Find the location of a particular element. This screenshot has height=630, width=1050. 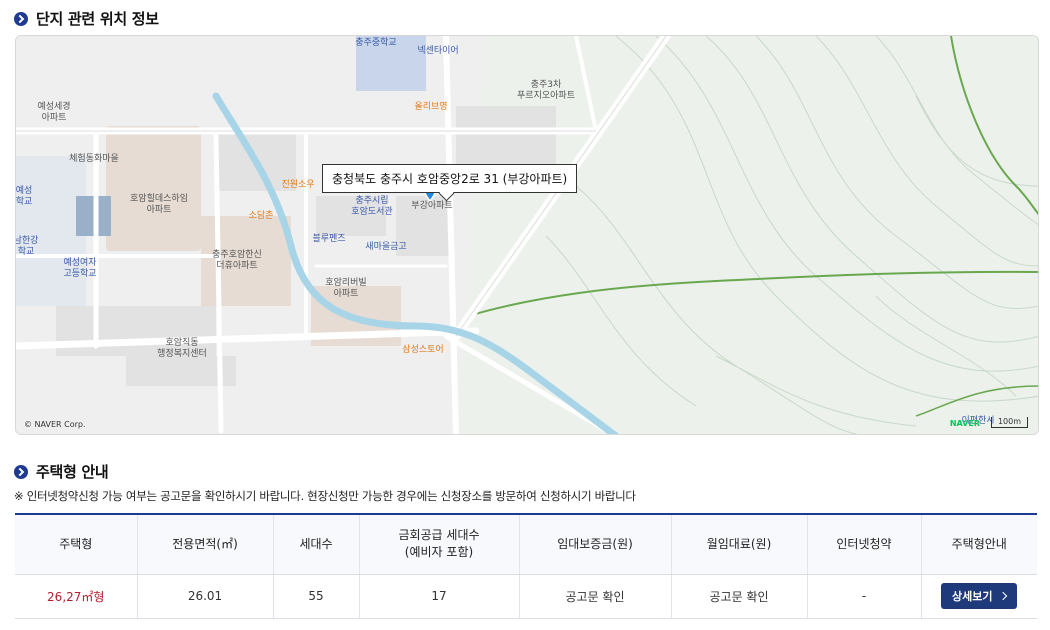

poi-label: 삼성스토어 is located at coordinates (422, 350).